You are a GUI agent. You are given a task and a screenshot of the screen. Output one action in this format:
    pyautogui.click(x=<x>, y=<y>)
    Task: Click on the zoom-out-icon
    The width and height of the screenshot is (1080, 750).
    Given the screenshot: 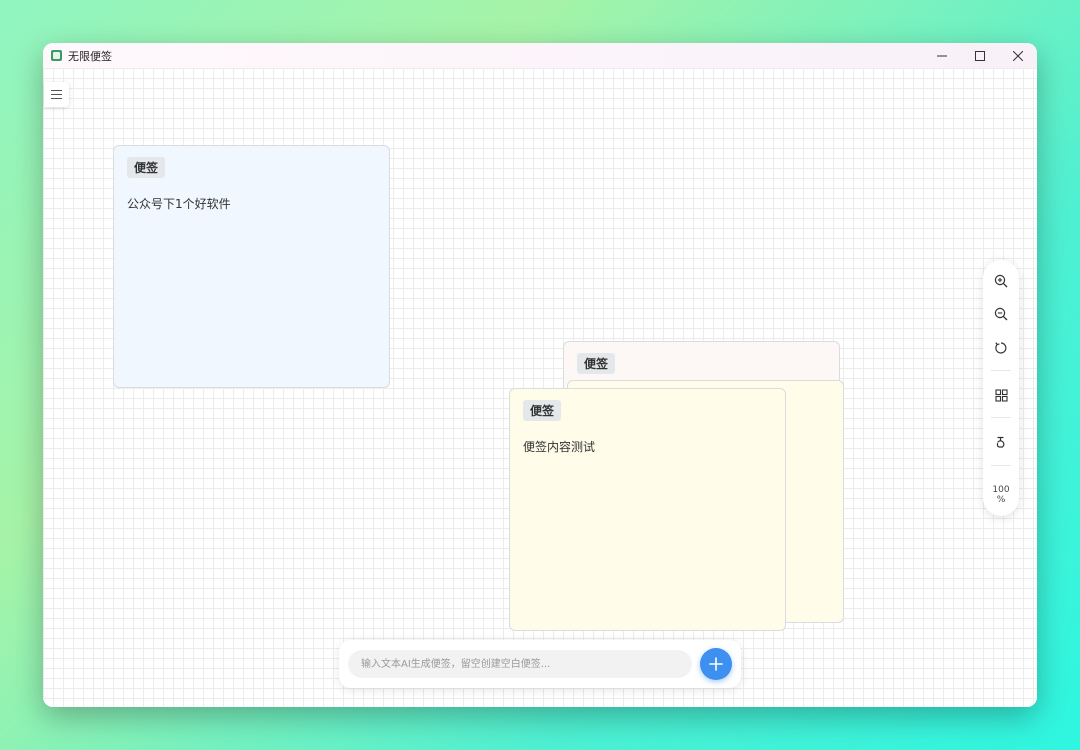 What is the action you would take?
    pyautogui.click(x=1001, y=314)
    